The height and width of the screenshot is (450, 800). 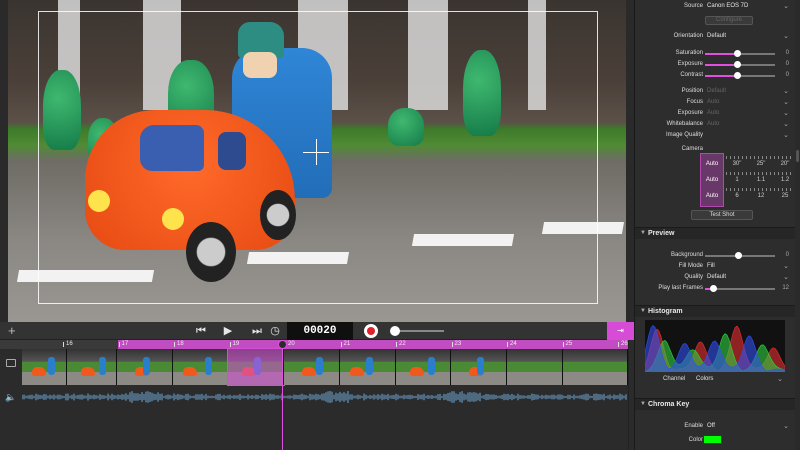 What do you see at coordinates (797, 225) in the screenshot?
I see `panel-scrollbar` at bounding box center [797, 225].